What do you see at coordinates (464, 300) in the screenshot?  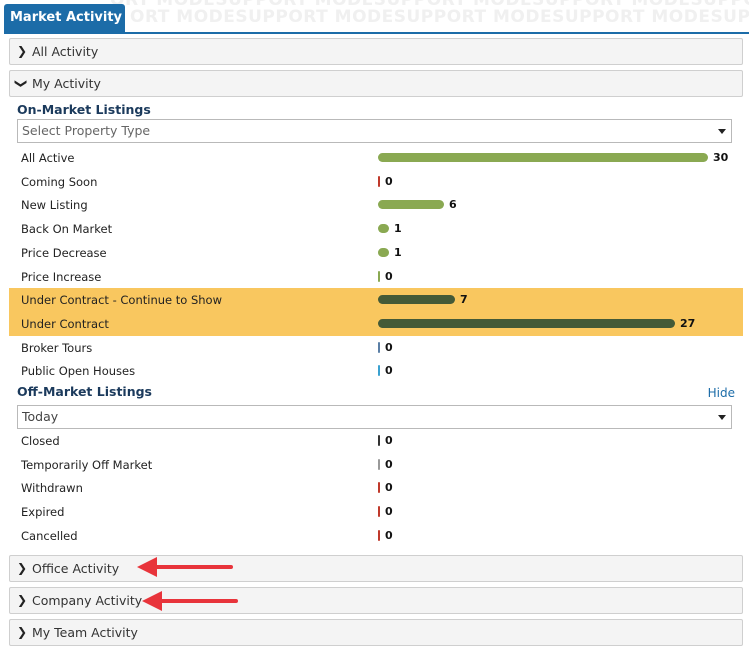 I see `row-count: 7` at bounding box center [464, 300].